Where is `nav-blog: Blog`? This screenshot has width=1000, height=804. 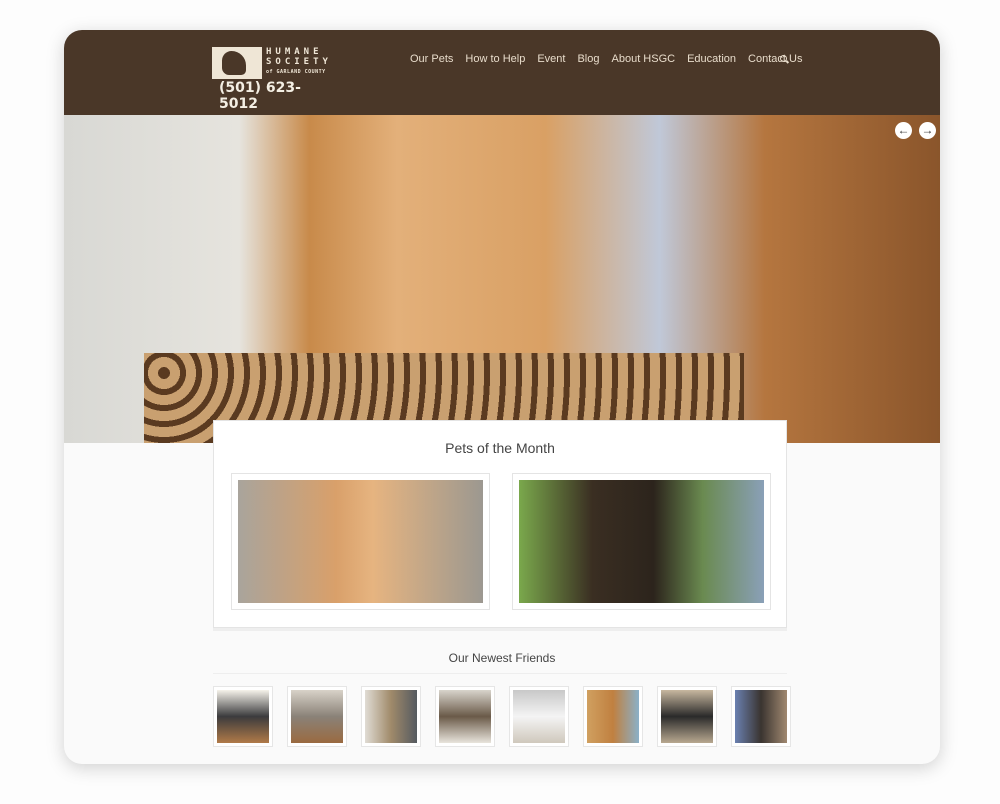 nav-blog: Blog is located at coordinates (588, 59).